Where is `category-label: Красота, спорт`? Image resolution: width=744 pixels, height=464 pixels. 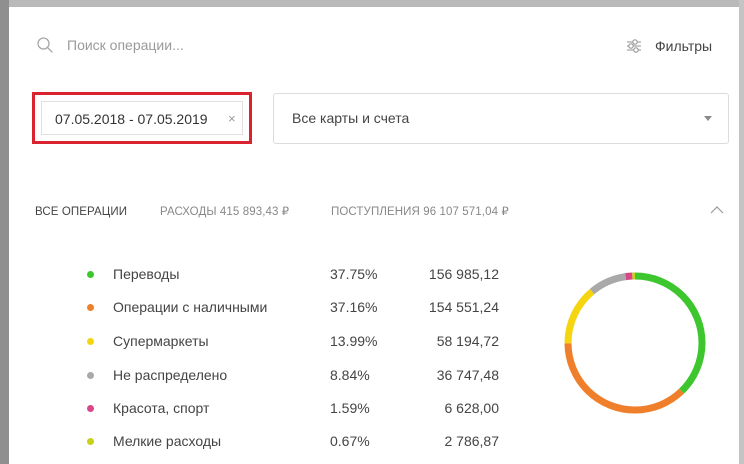
category-label: Красота, спорт is located at coordinates (161, 408).